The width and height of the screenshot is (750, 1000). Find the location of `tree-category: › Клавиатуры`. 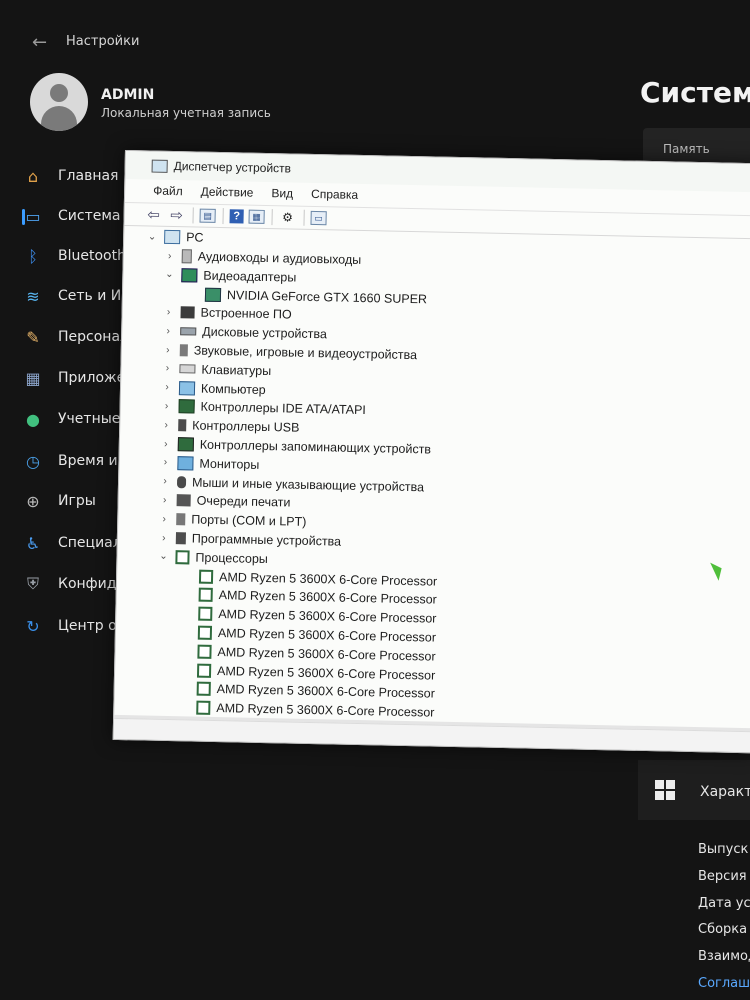

tree-category: › Клавиатуры is located at coordinates (216, 370).